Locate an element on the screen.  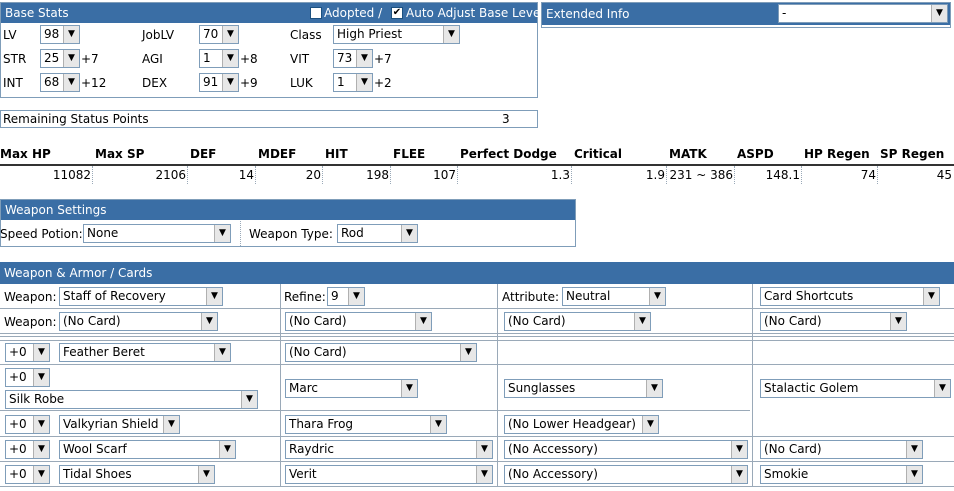
int-label: INT is located at coordinates (13, 83).